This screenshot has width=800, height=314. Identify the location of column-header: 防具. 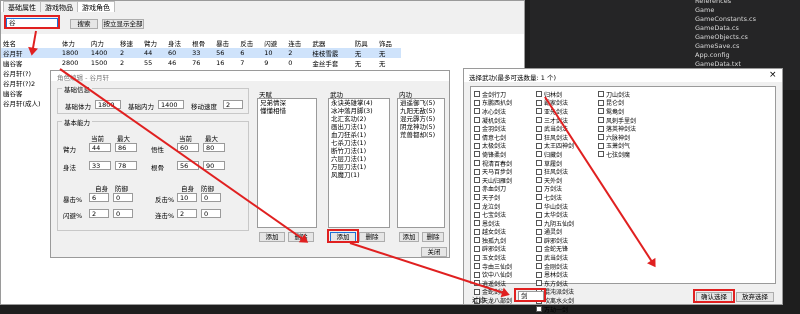
(365, 43).